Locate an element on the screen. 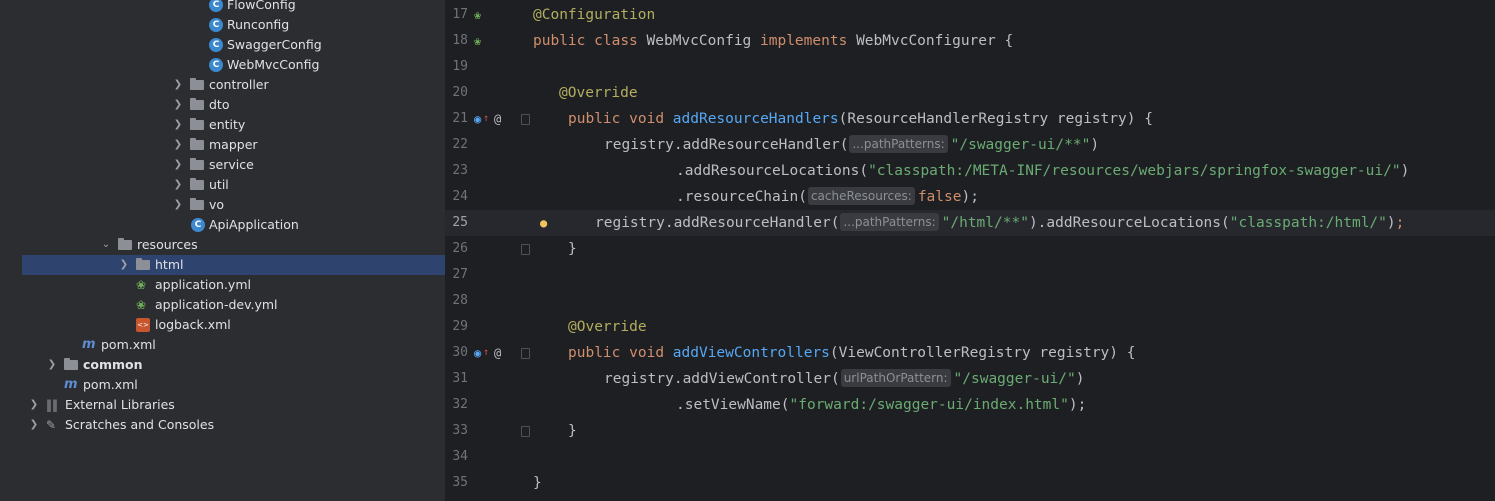  code-line-34: 34 is located at coordinates (970, 457).